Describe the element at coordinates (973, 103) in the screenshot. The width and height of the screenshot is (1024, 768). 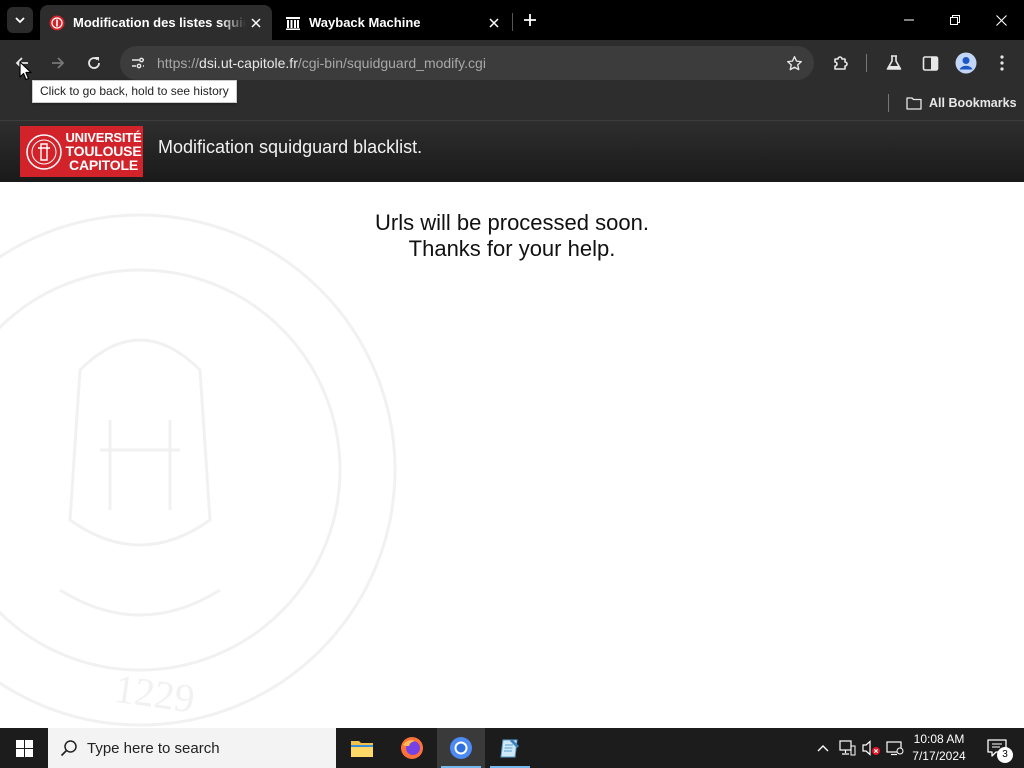
I see `all-bookmarks-label: All Bookmarks` at that location.